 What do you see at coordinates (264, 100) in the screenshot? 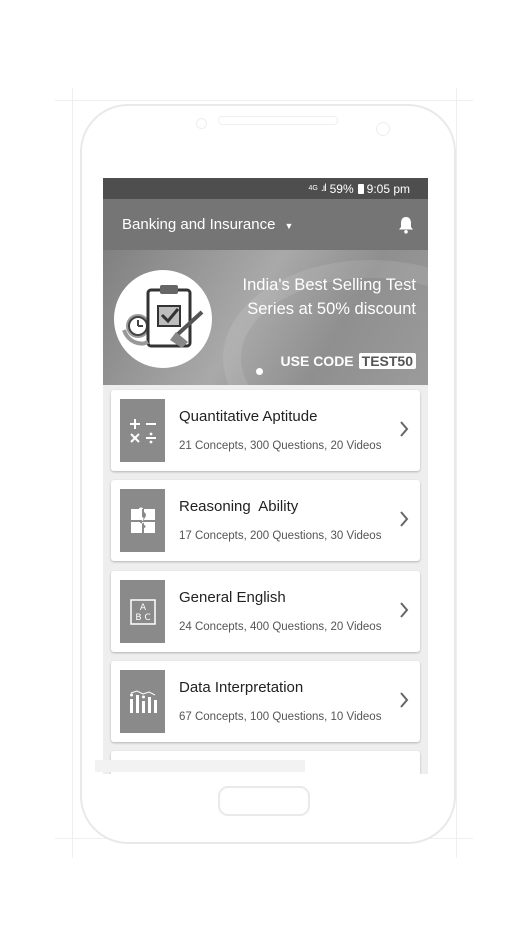
I see `frame-line-top` at bounding box center [264, 100].